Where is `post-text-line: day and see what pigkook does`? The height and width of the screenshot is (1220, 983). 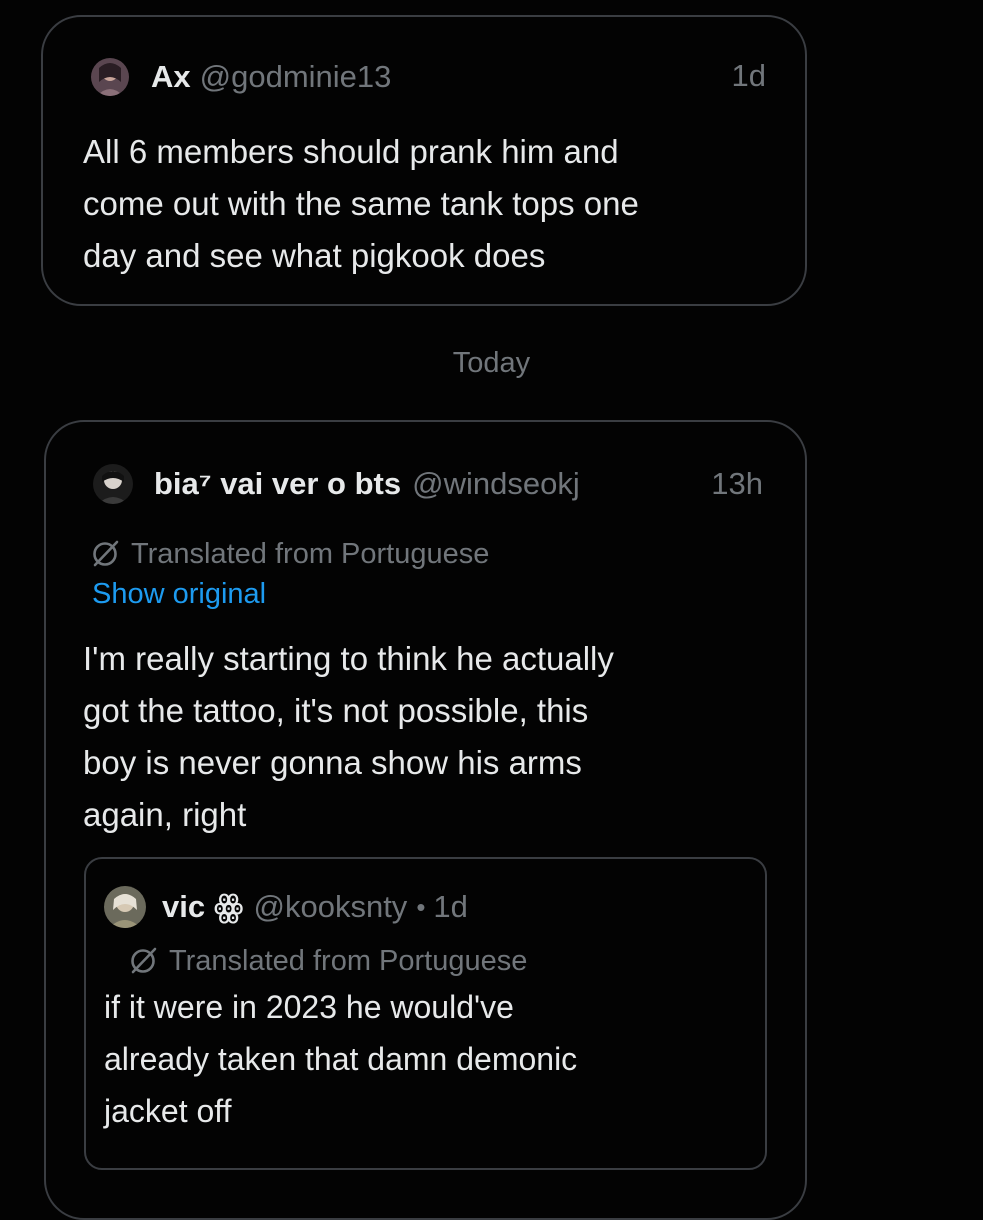
post-text-line: day and see what pigkook does is located at coordinates (314, 255).